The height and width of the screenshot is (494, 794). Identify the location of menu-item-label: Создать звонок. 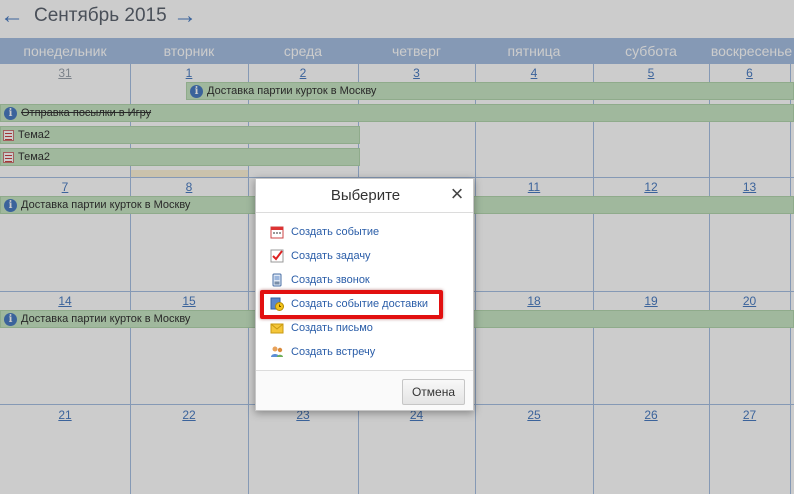
(330, 280).